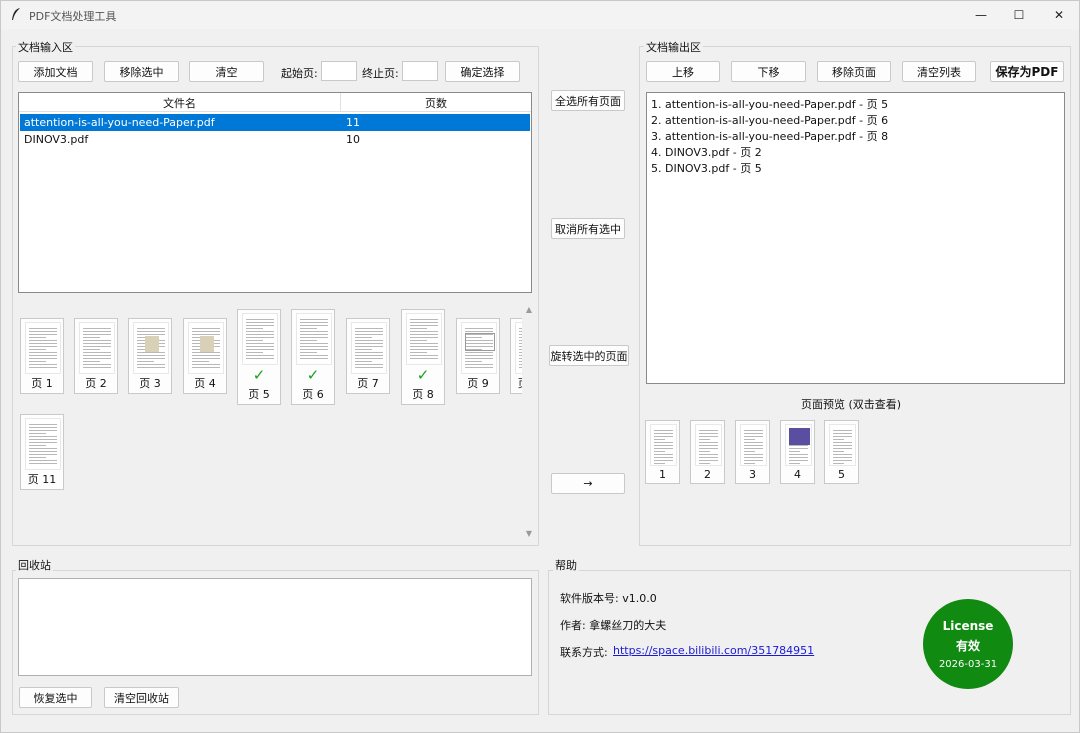 This screenshot has width=1080, height=733. Describe the element at coordinates (1059, 15) in the screenshot. I see `close-button: ✕` at that location.